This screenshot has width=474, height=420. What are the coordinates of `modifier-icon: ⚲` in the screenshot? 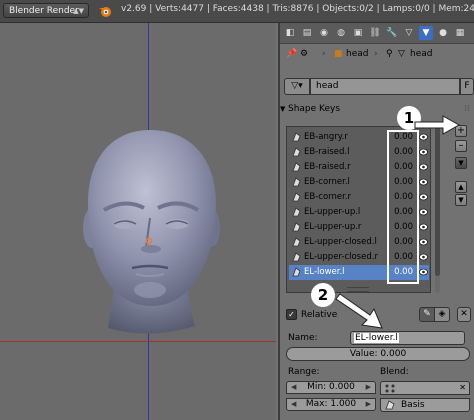 It's located at (389, 54).